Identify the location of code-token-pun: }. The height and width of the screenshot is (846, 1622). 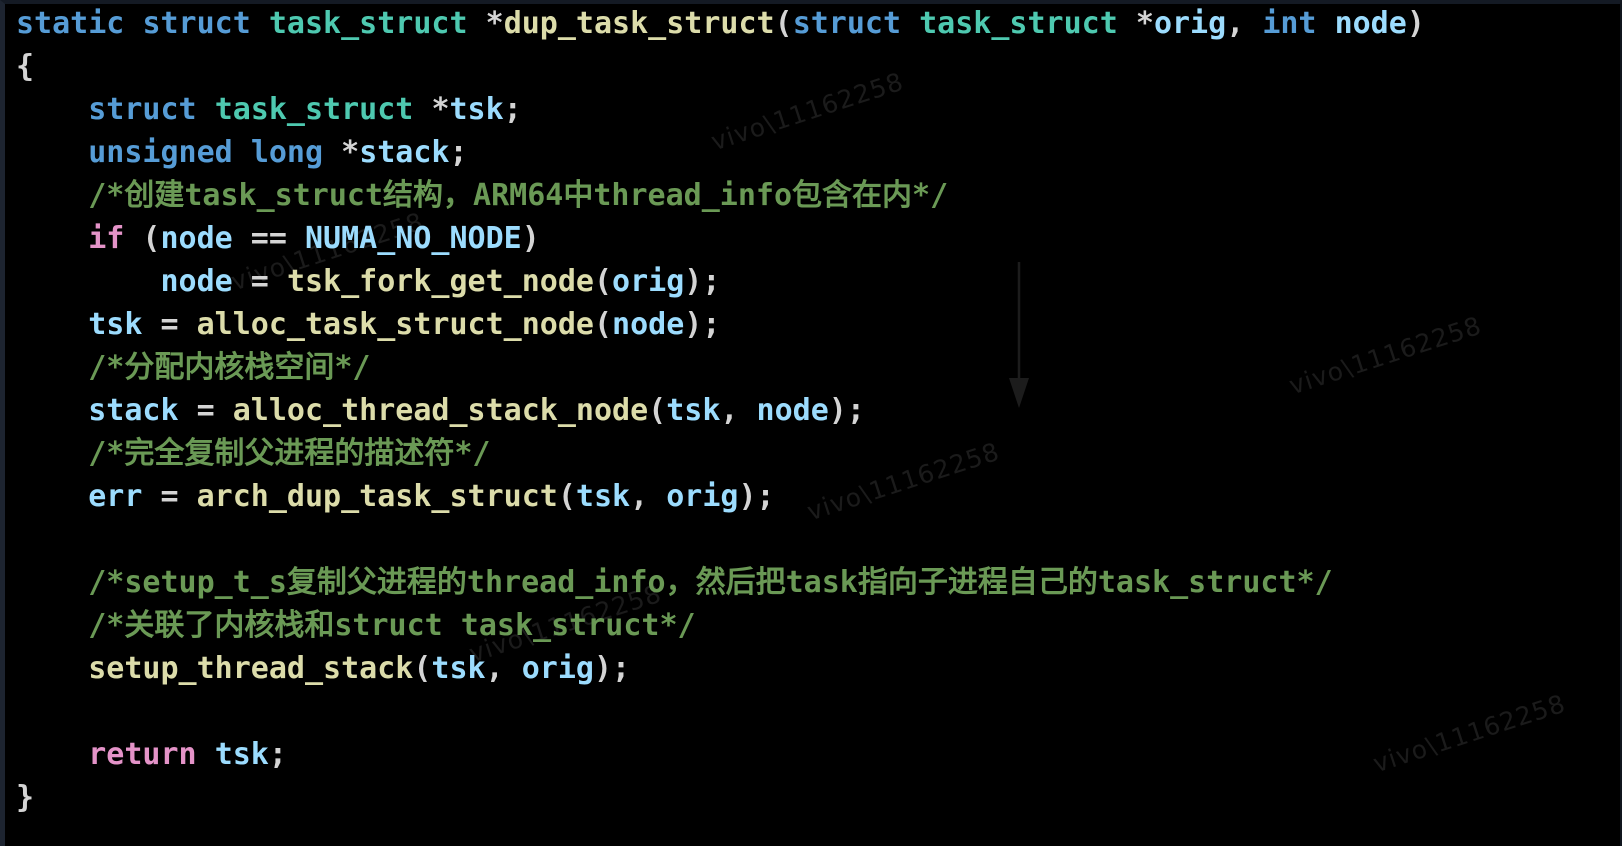
(25, 797).